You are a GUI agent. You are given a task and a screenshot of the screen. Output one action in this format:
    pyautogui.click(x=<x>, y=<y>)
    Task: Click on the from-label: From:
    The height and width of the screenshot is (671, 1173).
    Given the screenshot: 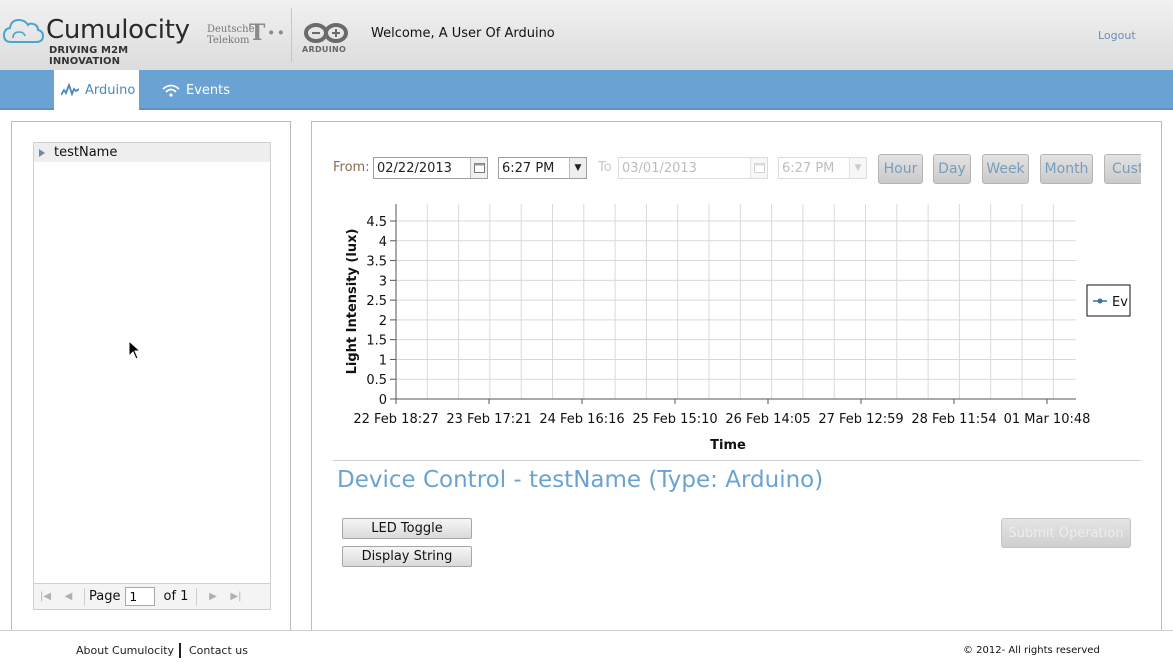 What is the action you would take?
    pyautogui.click(x=351, y=167)
    